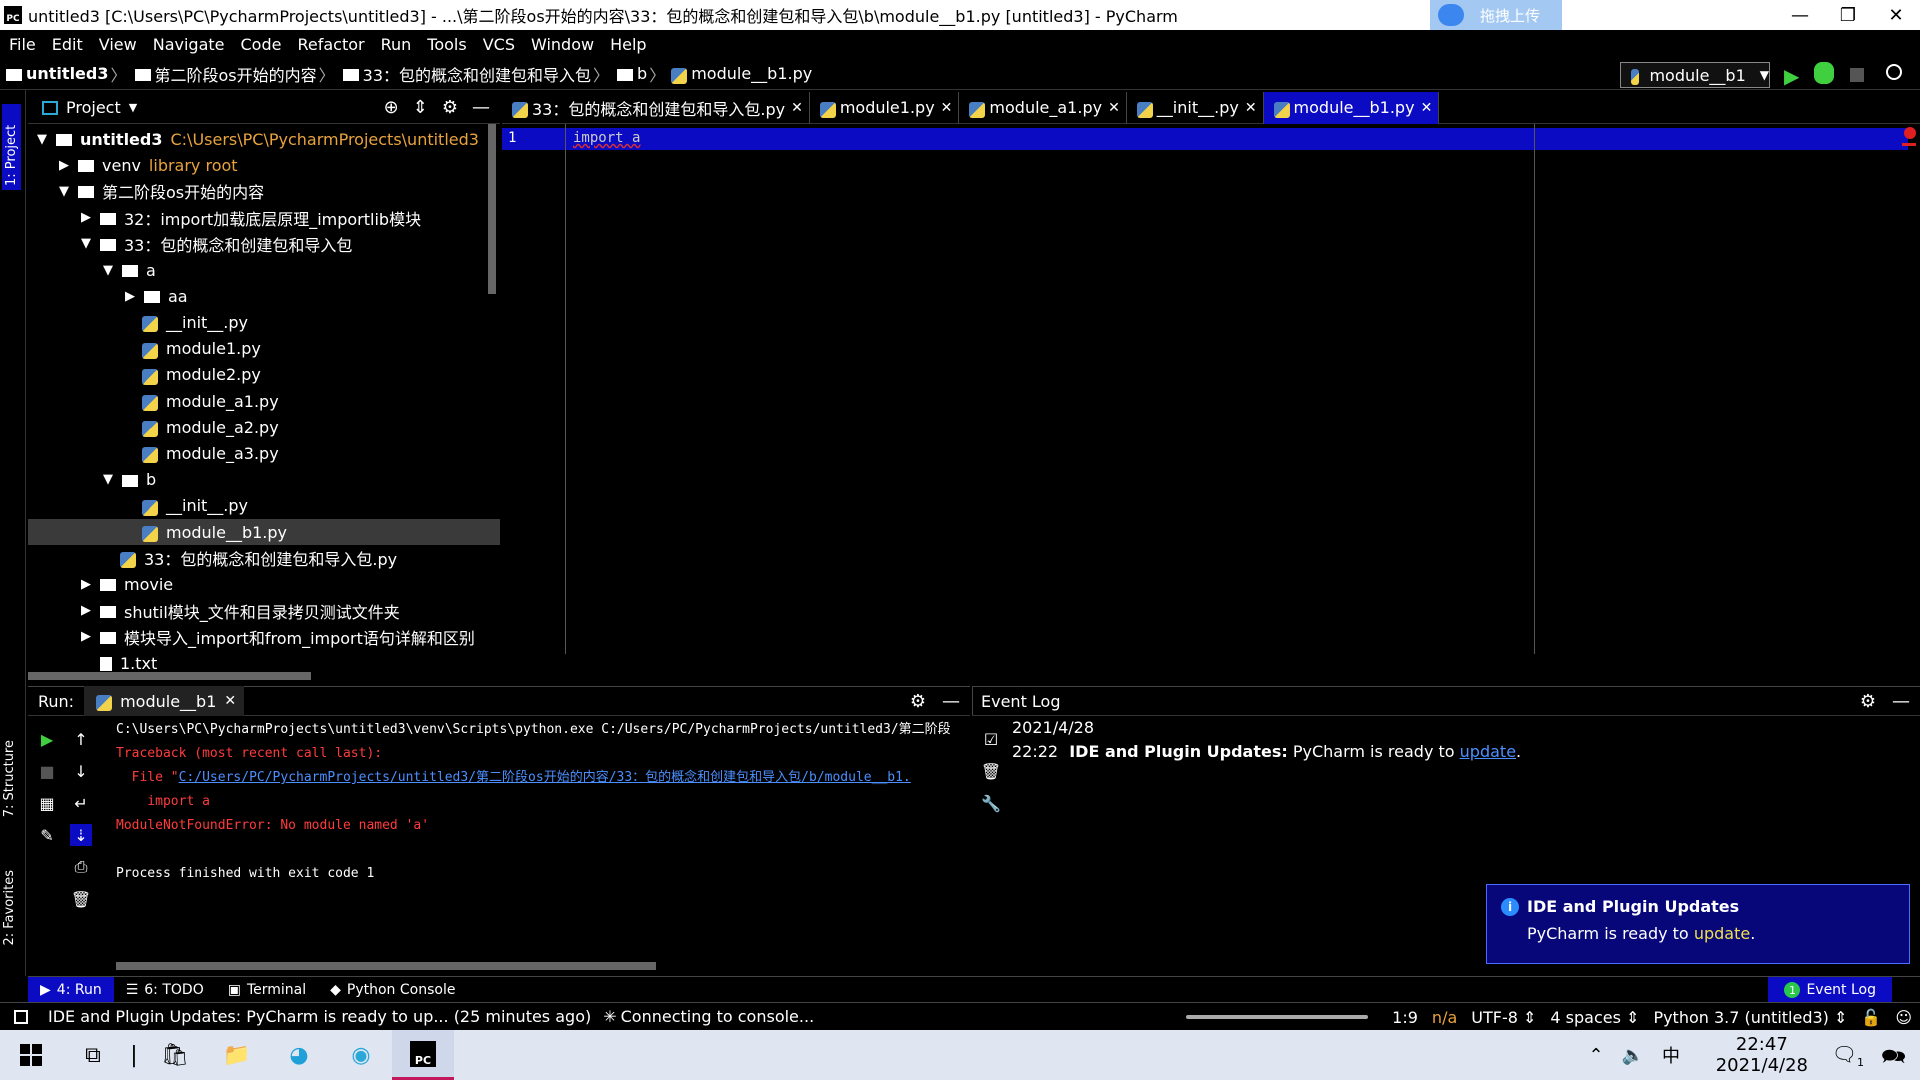 The width and height of the screenshot is (1920, 1080). I want to click on tree-node: ▼ a, so click(264, 270).